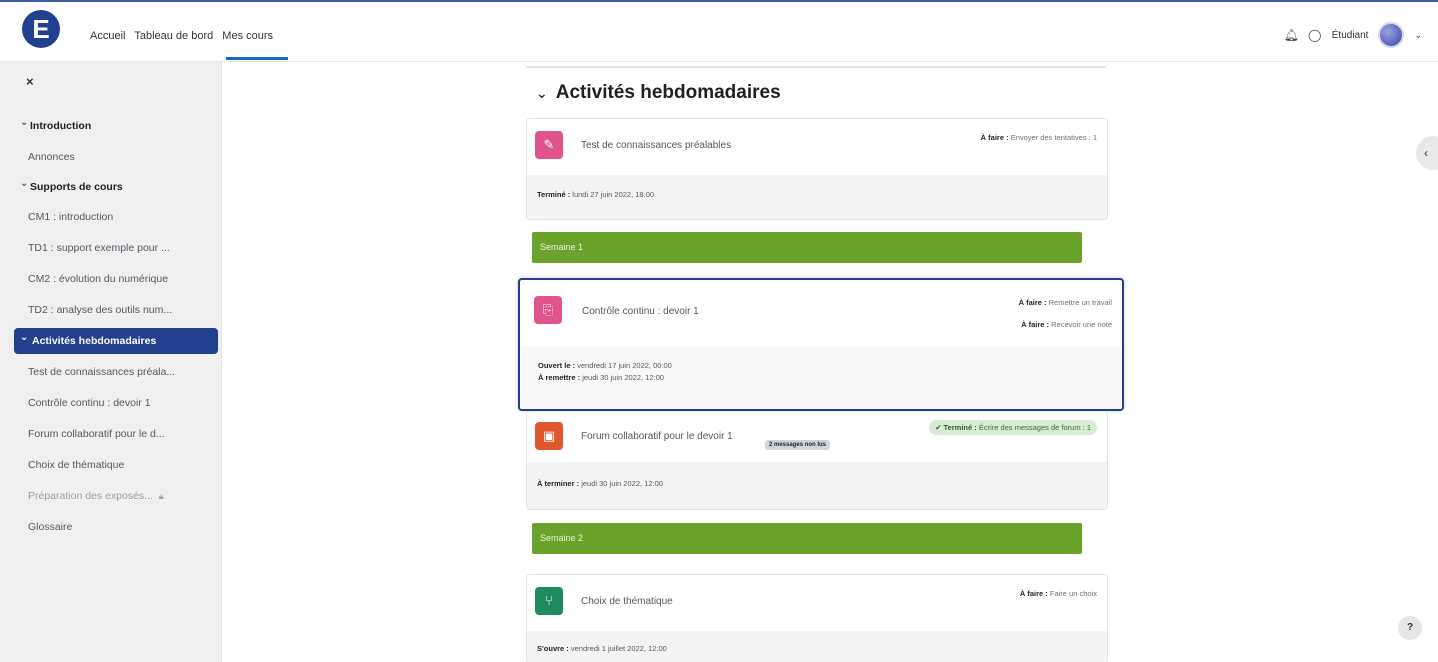 The height and width of the screenshot is (662, 1438). What do you see at coordinates (657, 436) in the screenshot?
I see `activity-title: Forum collaboratif pour le devoir 1` at bounding box center [657, 436].